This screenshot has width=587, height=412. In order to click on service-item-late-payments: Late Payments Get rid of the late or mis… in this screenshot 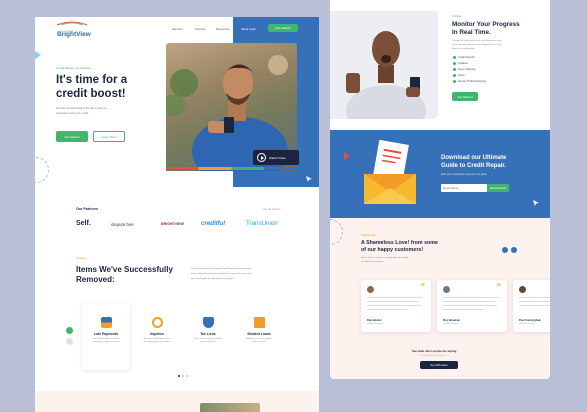, I will do `click(106, 330)`.